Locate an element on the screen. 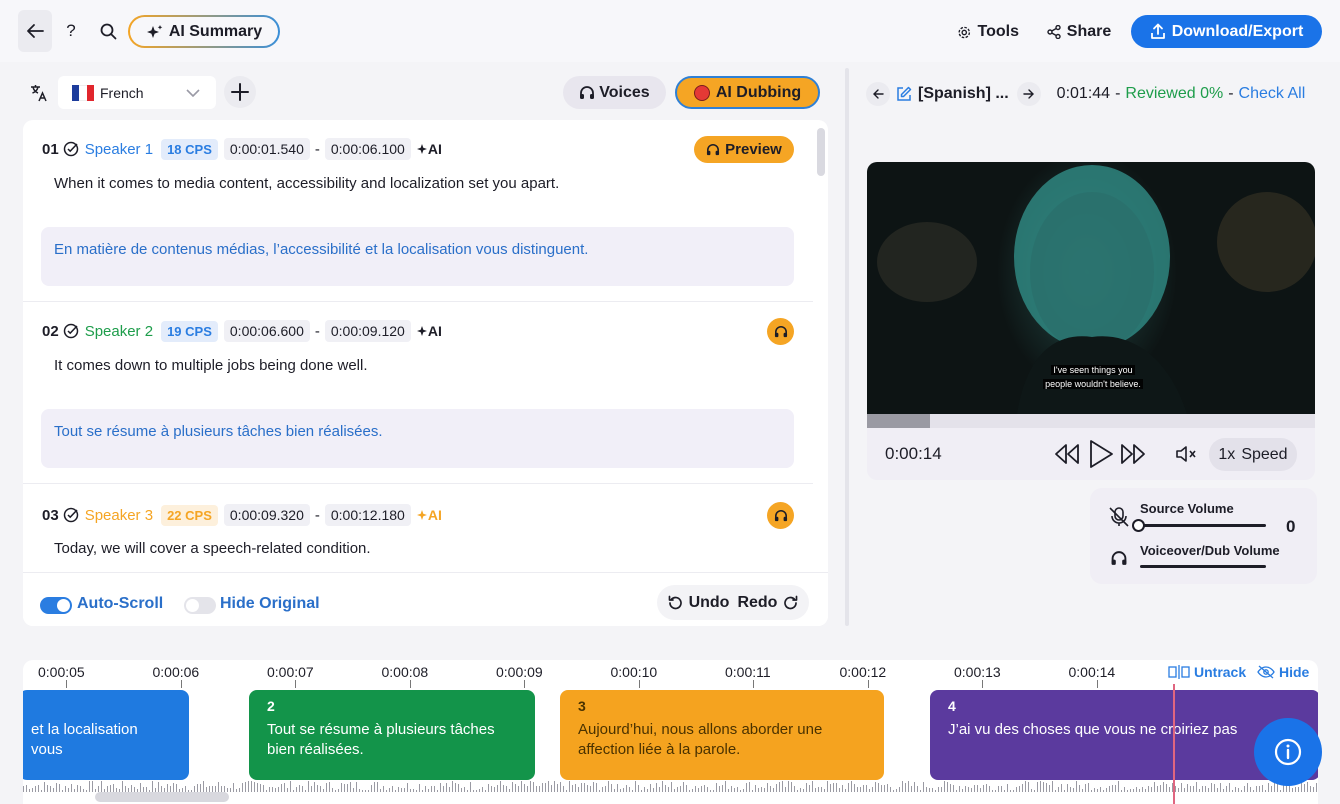 The width and height of the screenshot is (1340, 804). tools-button: Tools is located at coordinates (988, 32).